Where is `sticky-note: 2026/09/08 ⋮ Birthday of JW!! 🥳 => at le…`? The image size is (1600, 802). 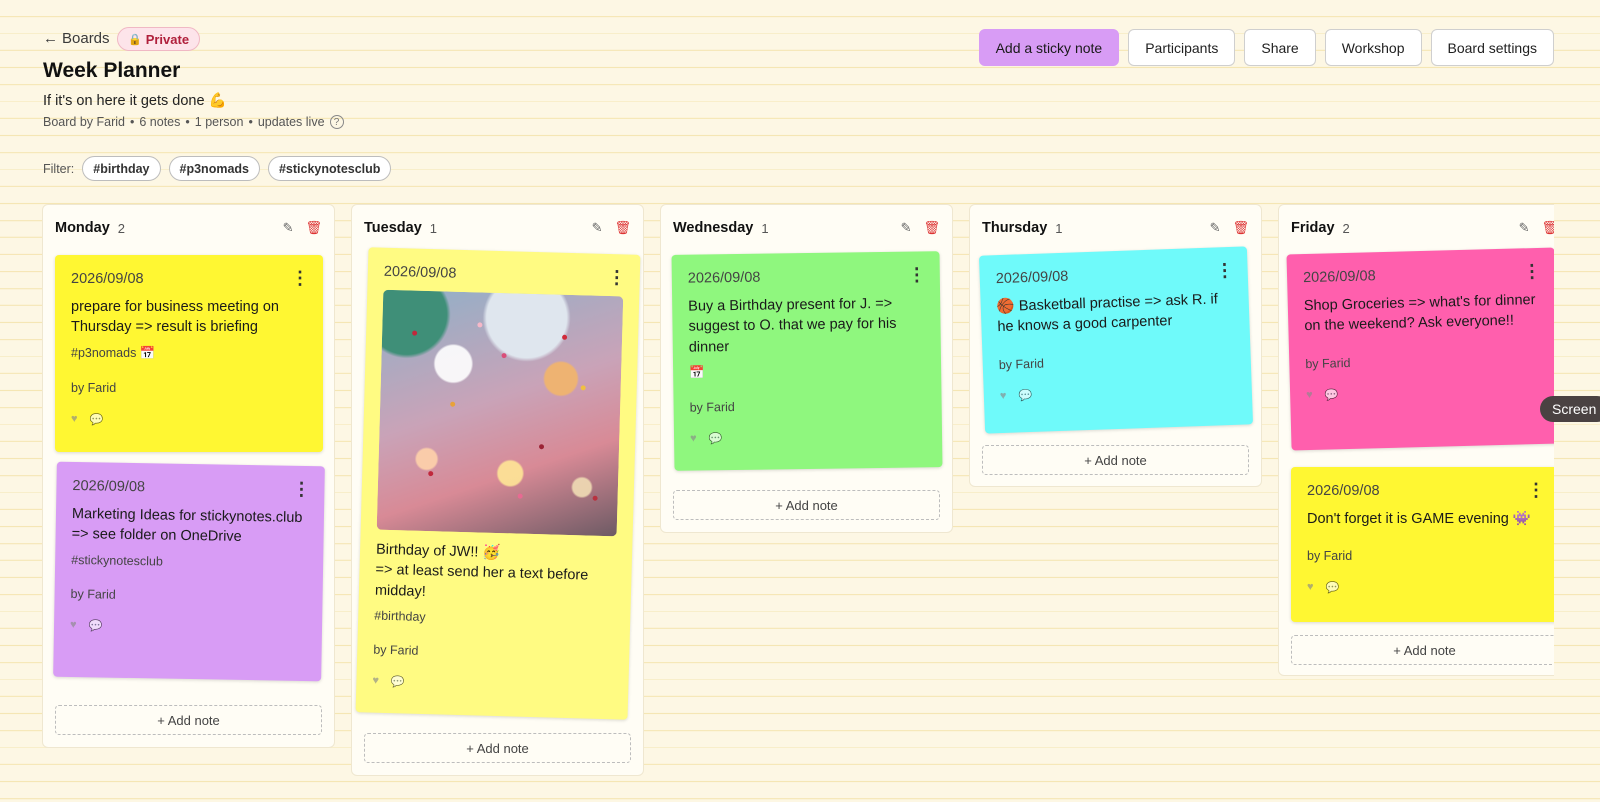
sticky-note: 2026/09/08 ⋮ Birthday of JW!! 🥳 => at le… is located at coordinates (498, 483).